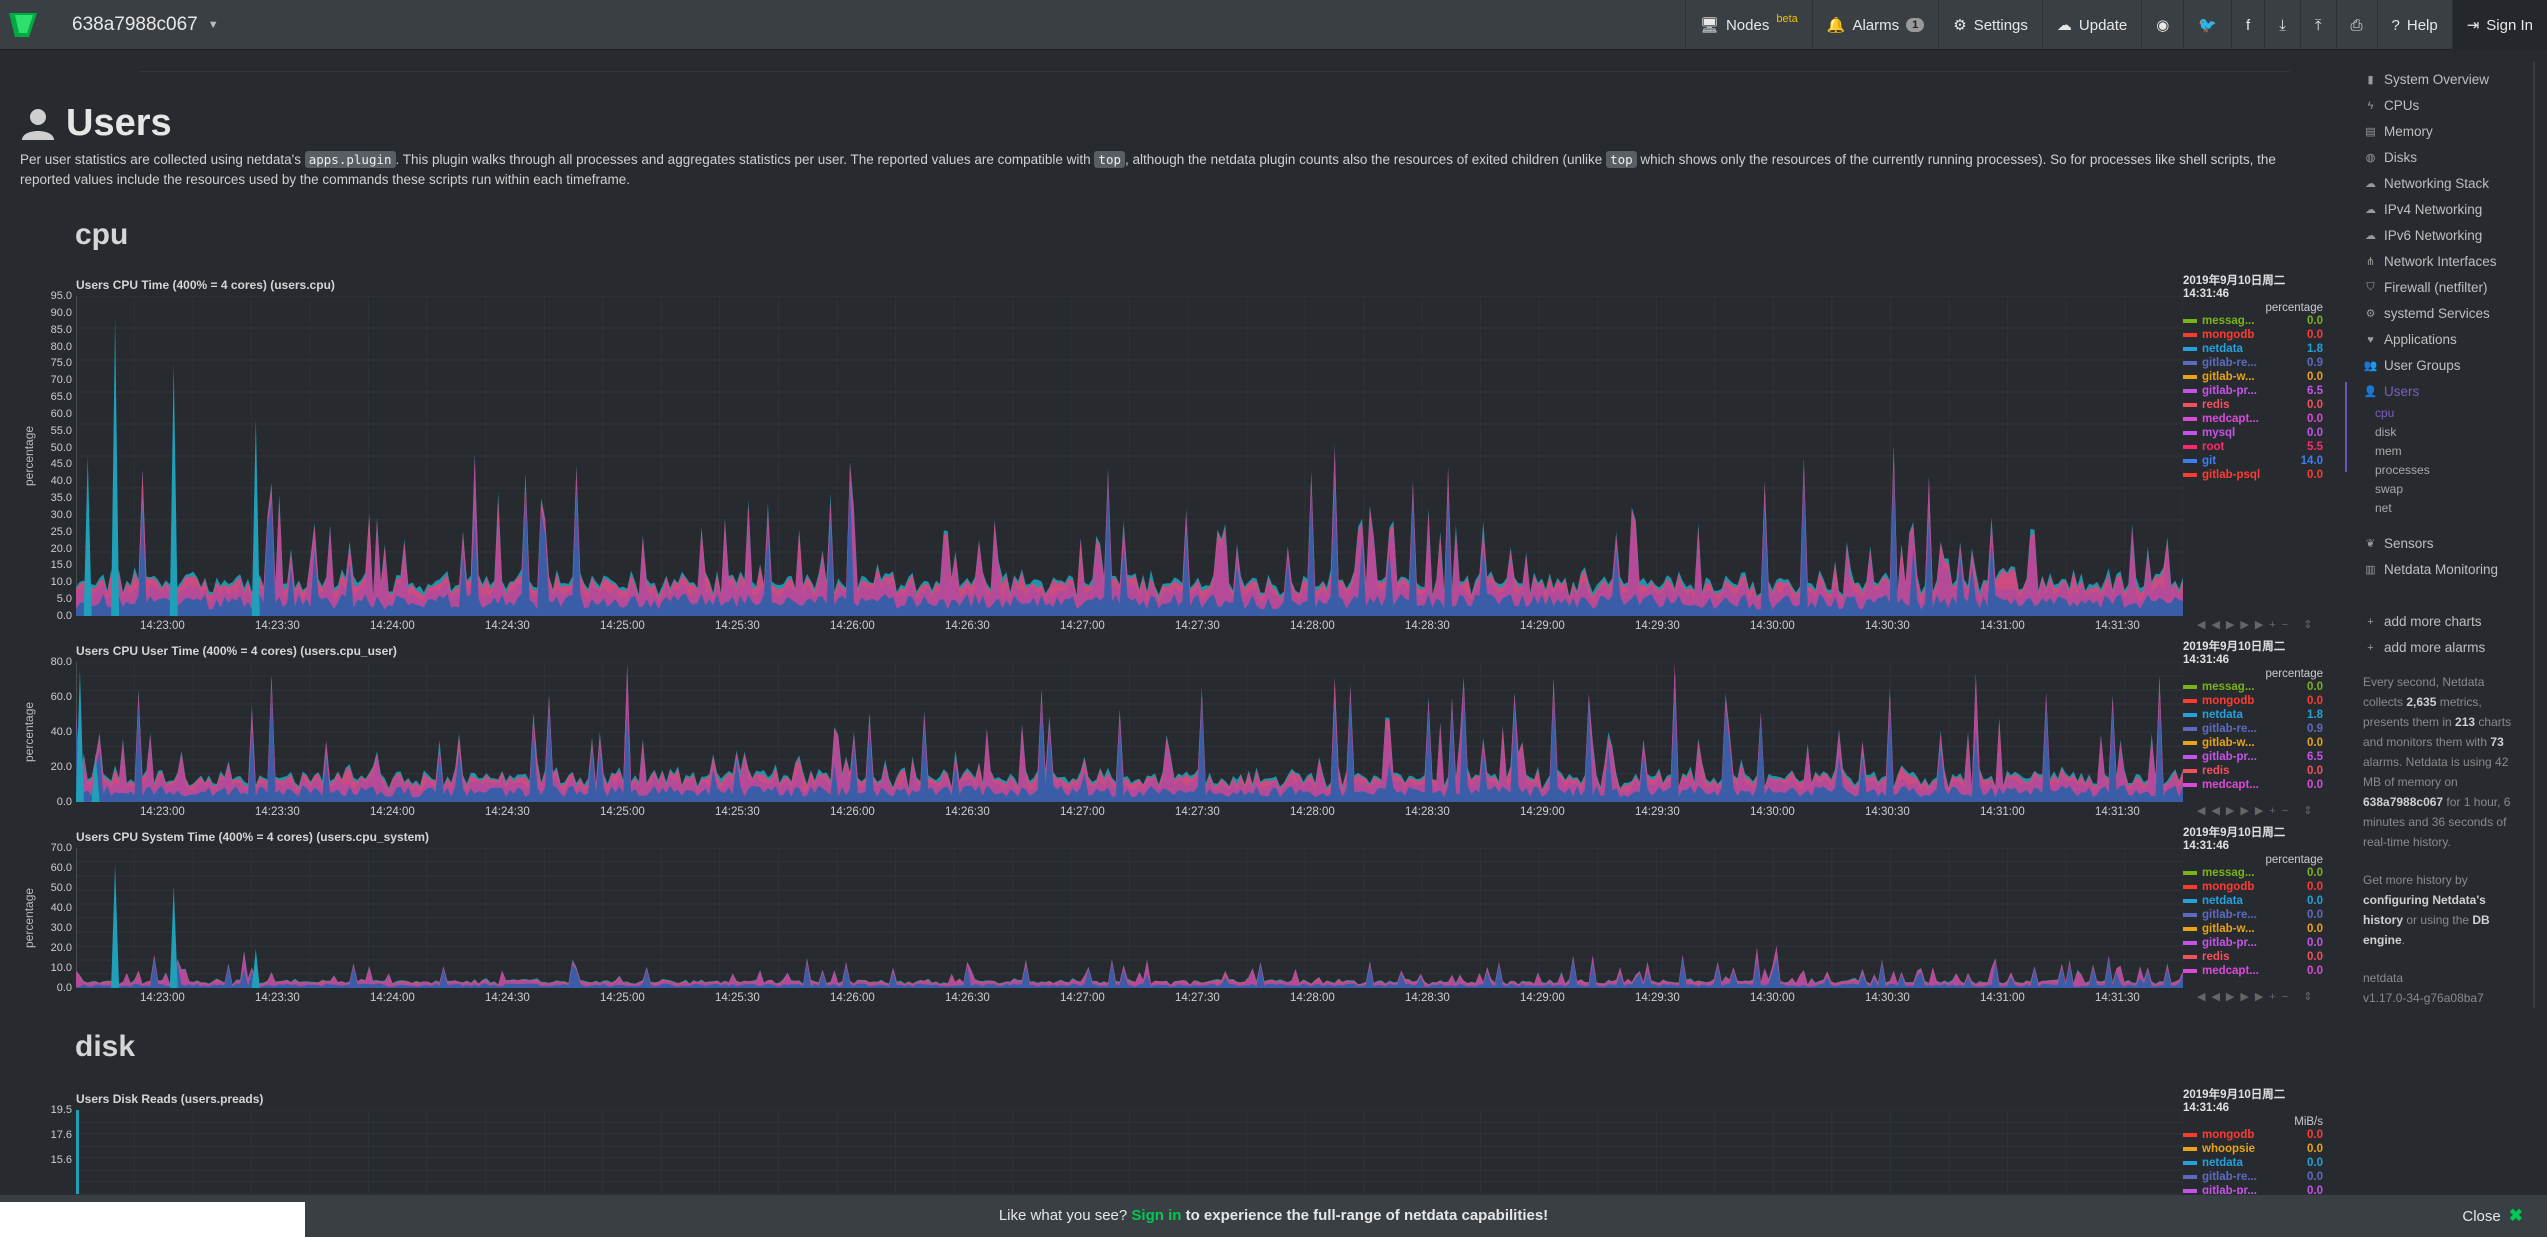  What do you see at coordinates (2370, 392) in the screenshot?
I see `user-icon: 👤` at bounding box center [2370, 392].